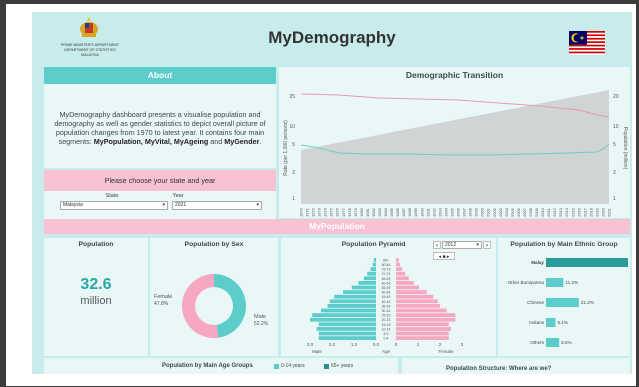 This screenshot has width=639, height=387. What do you see at coordinates (114, 205) in the screenshot?
I see `state-select: Malaysia ▾` at bounding box center [114, 205].